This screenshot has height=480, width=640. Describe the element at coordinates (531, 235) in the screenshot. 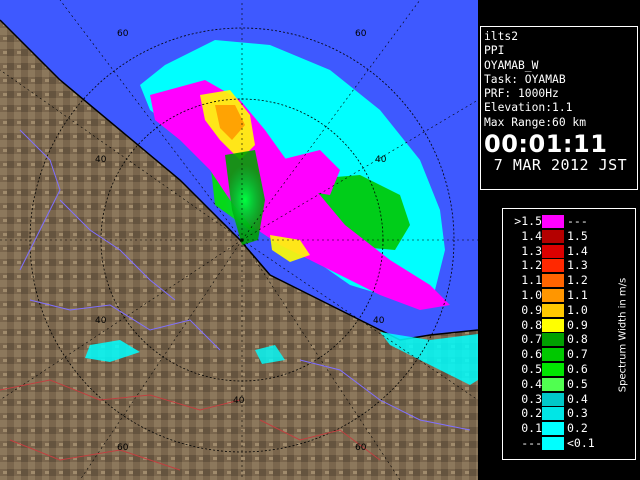

I see `legend-label-lower: 1.4` at that location.